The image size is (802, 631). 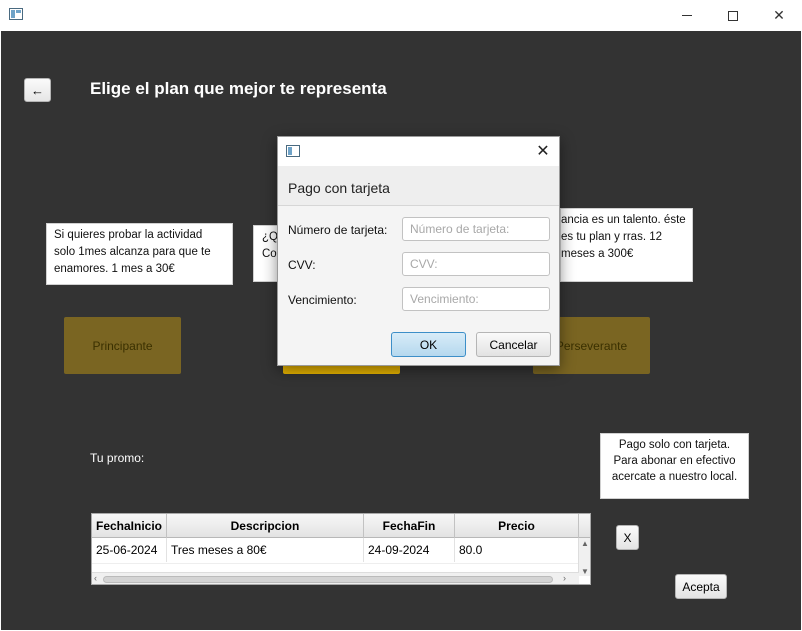 I want to click on dialog-close-button: ✕, so click(x=543, y=151).